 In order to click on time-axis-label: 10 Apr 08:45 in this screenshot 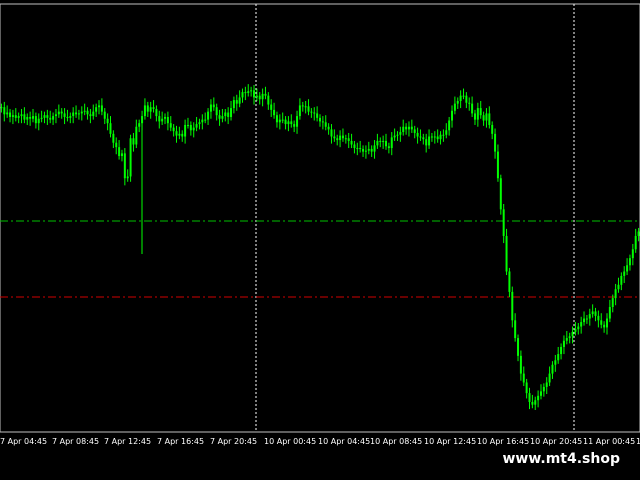, I will do `click(396, 441)`.